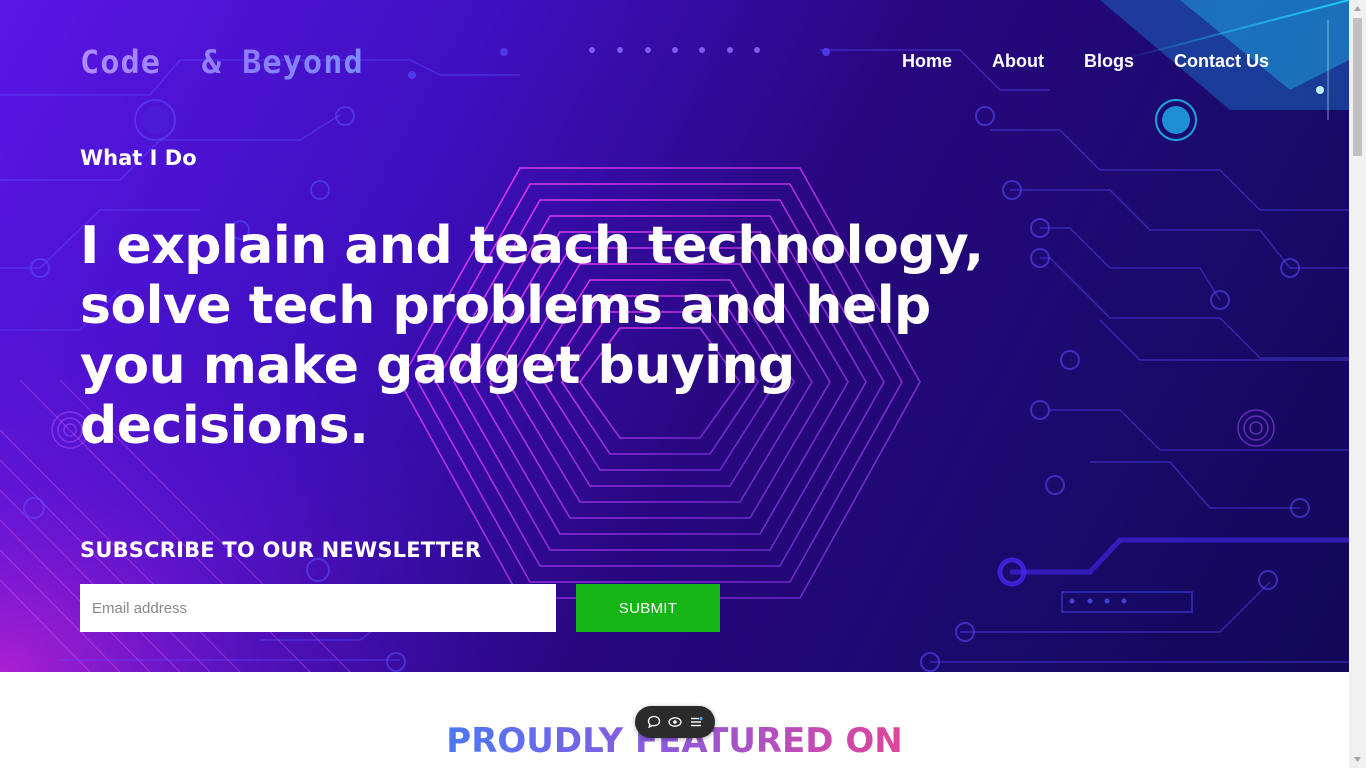  I want to click on newsletter-title: SUBSCRIBE TO OUR NEWSLETTER, so click(281, 550).